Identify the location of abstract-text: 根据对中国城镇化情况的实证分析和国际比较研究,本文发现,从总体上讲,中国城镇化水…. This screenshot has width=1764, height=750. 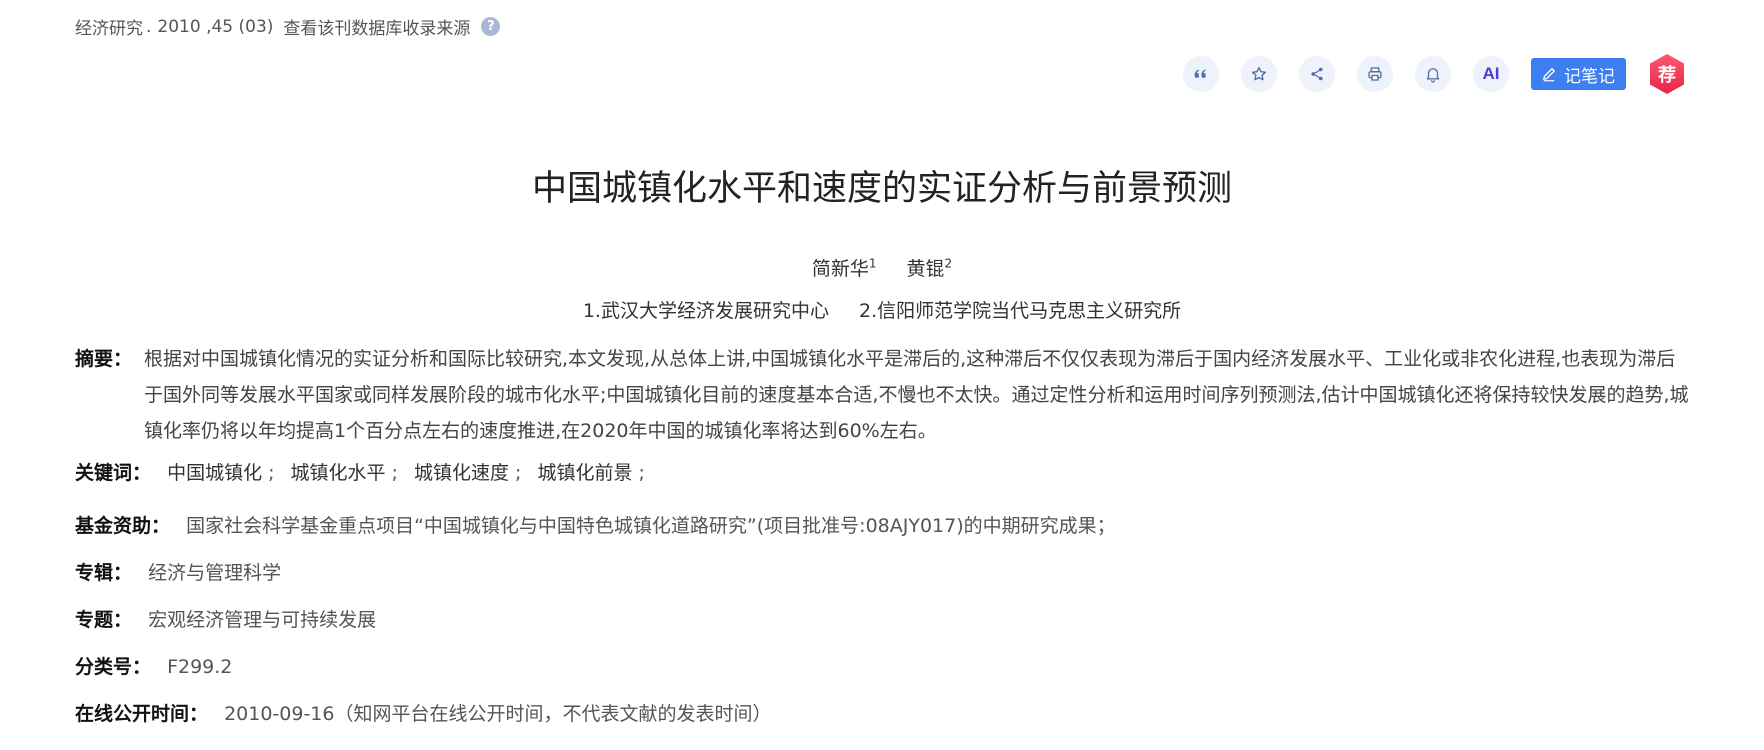
(916, 395).